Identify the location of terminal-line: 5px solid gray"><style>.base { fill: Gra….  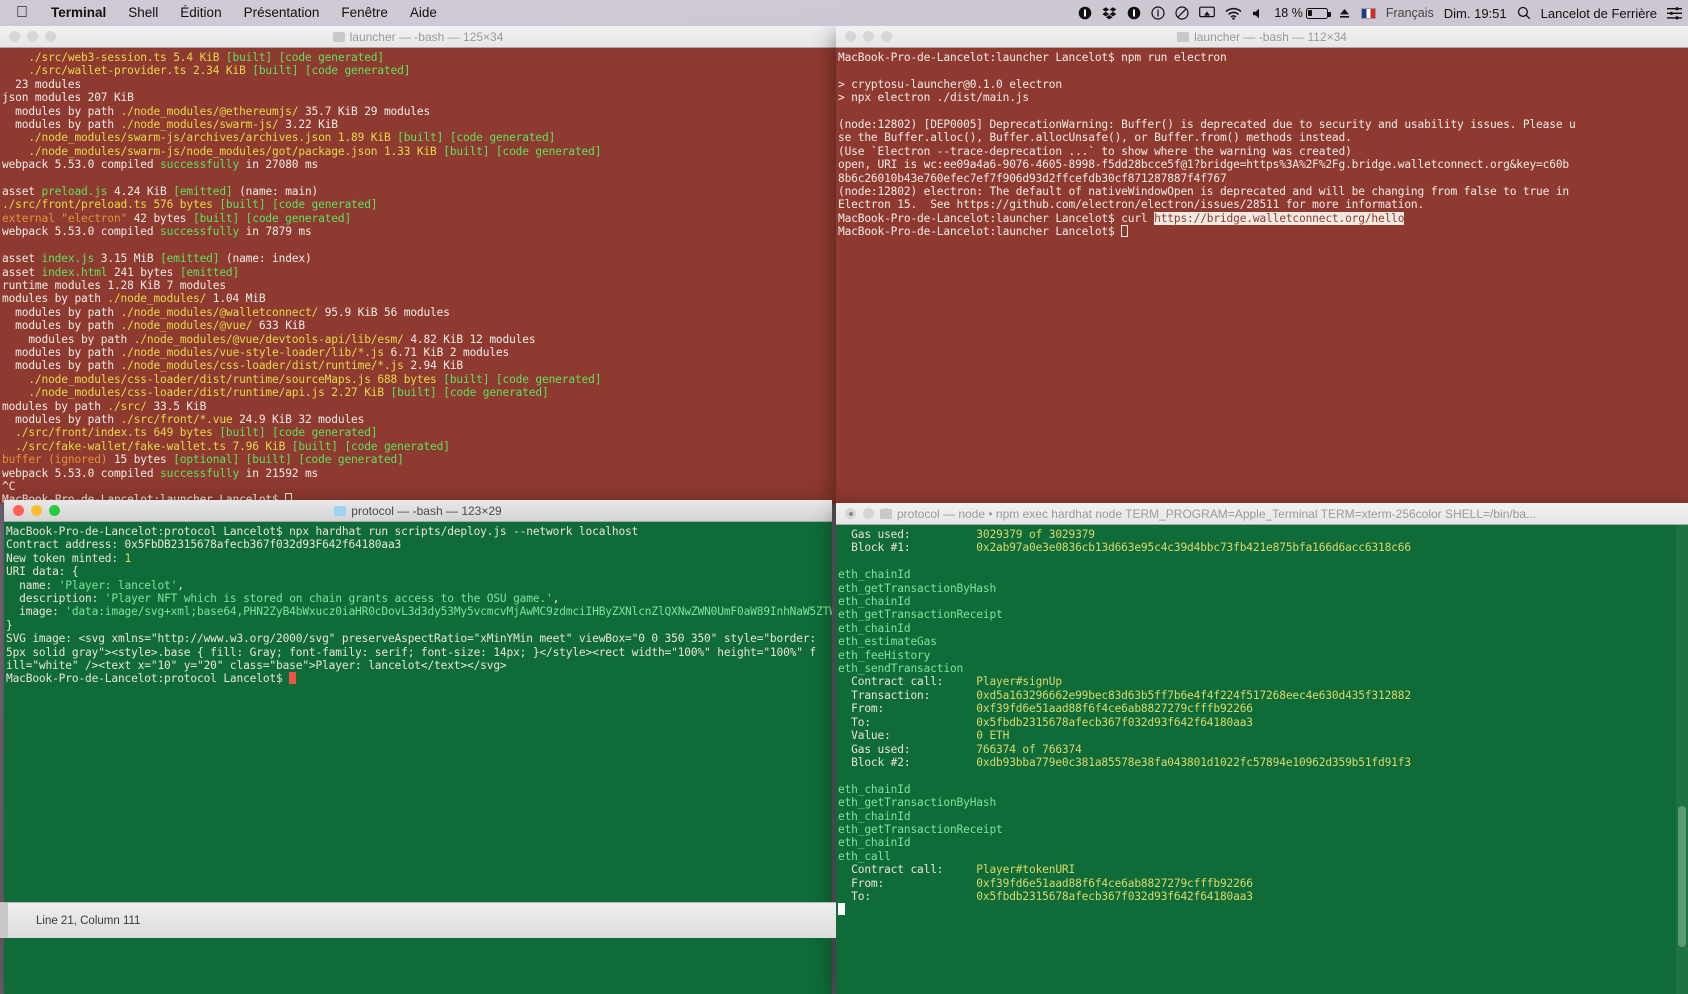
(411, 652).